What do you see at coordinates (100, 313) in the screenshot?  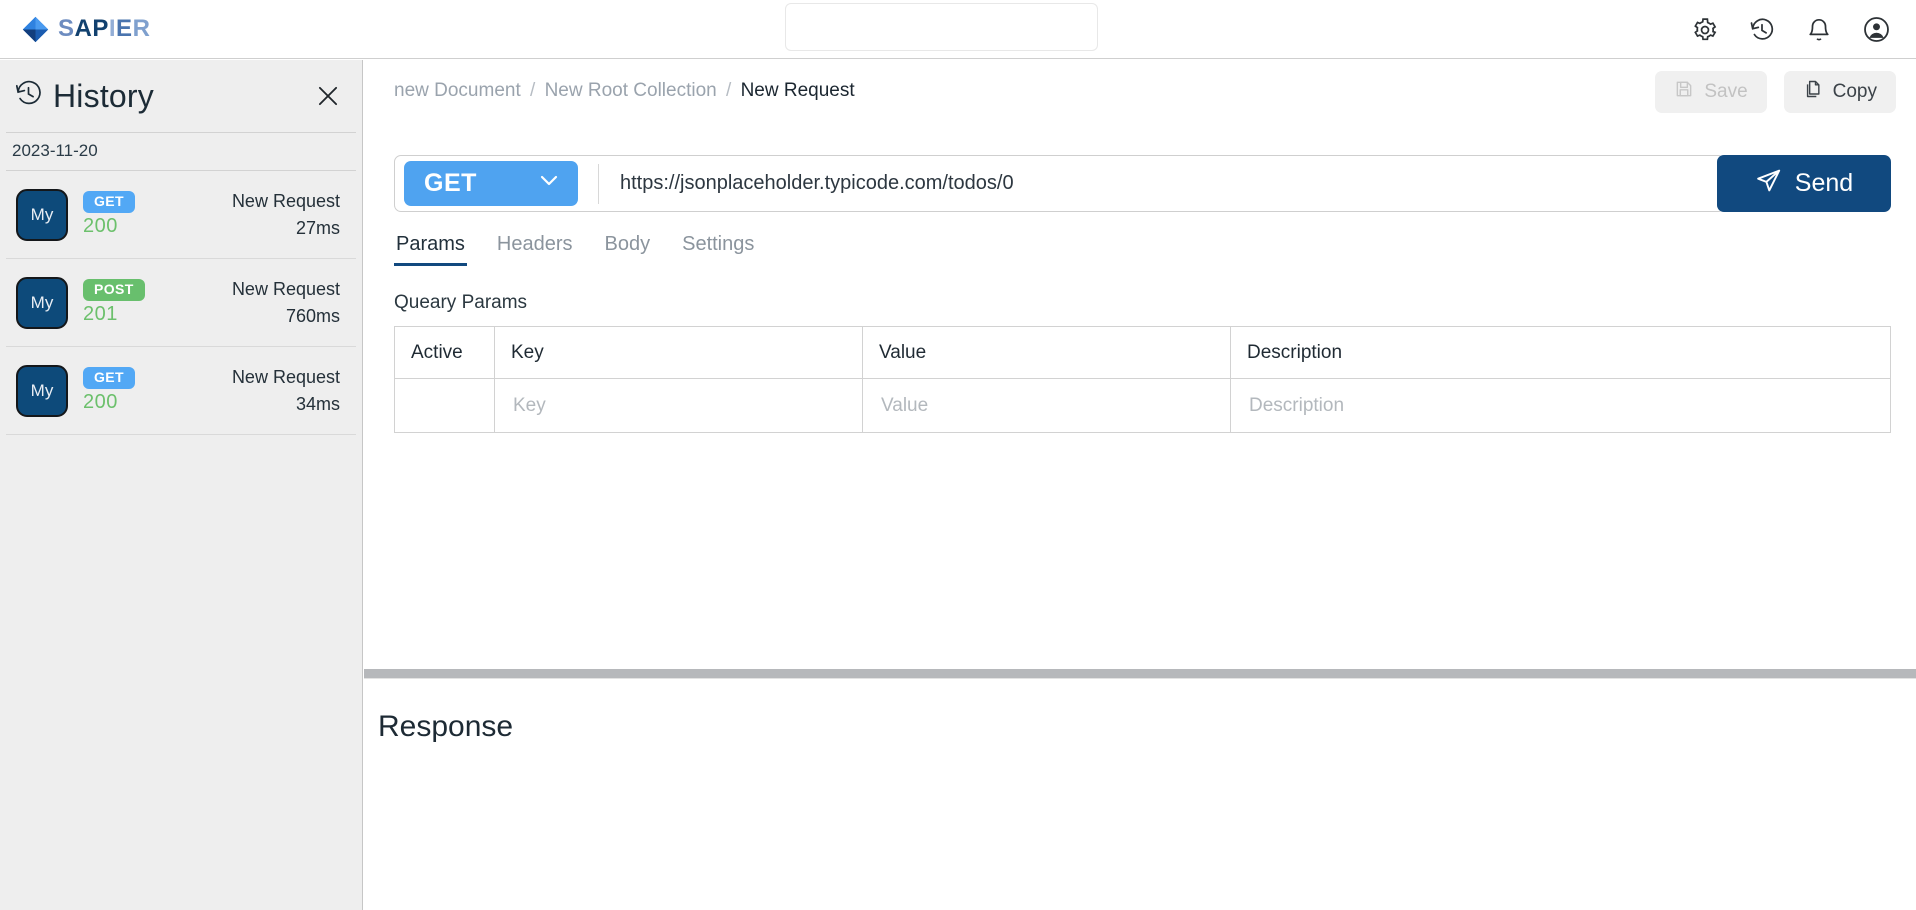 I see `status-badge: 201` at bounding box center [100, 313].